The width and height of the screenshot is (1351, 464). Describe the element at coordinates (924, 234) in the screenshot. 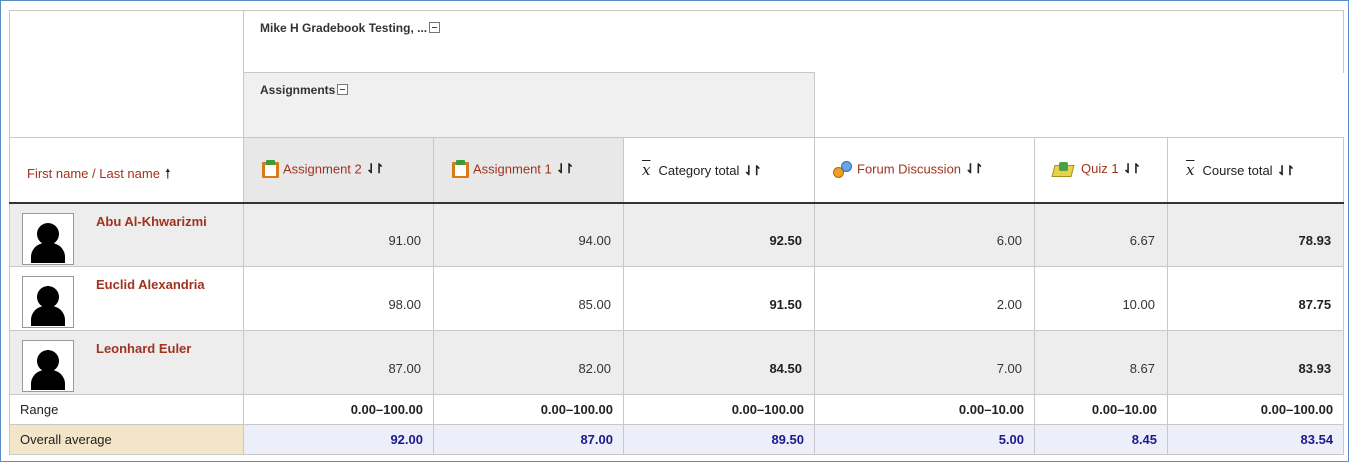

I see `grade-cell: 6.00` at that location.